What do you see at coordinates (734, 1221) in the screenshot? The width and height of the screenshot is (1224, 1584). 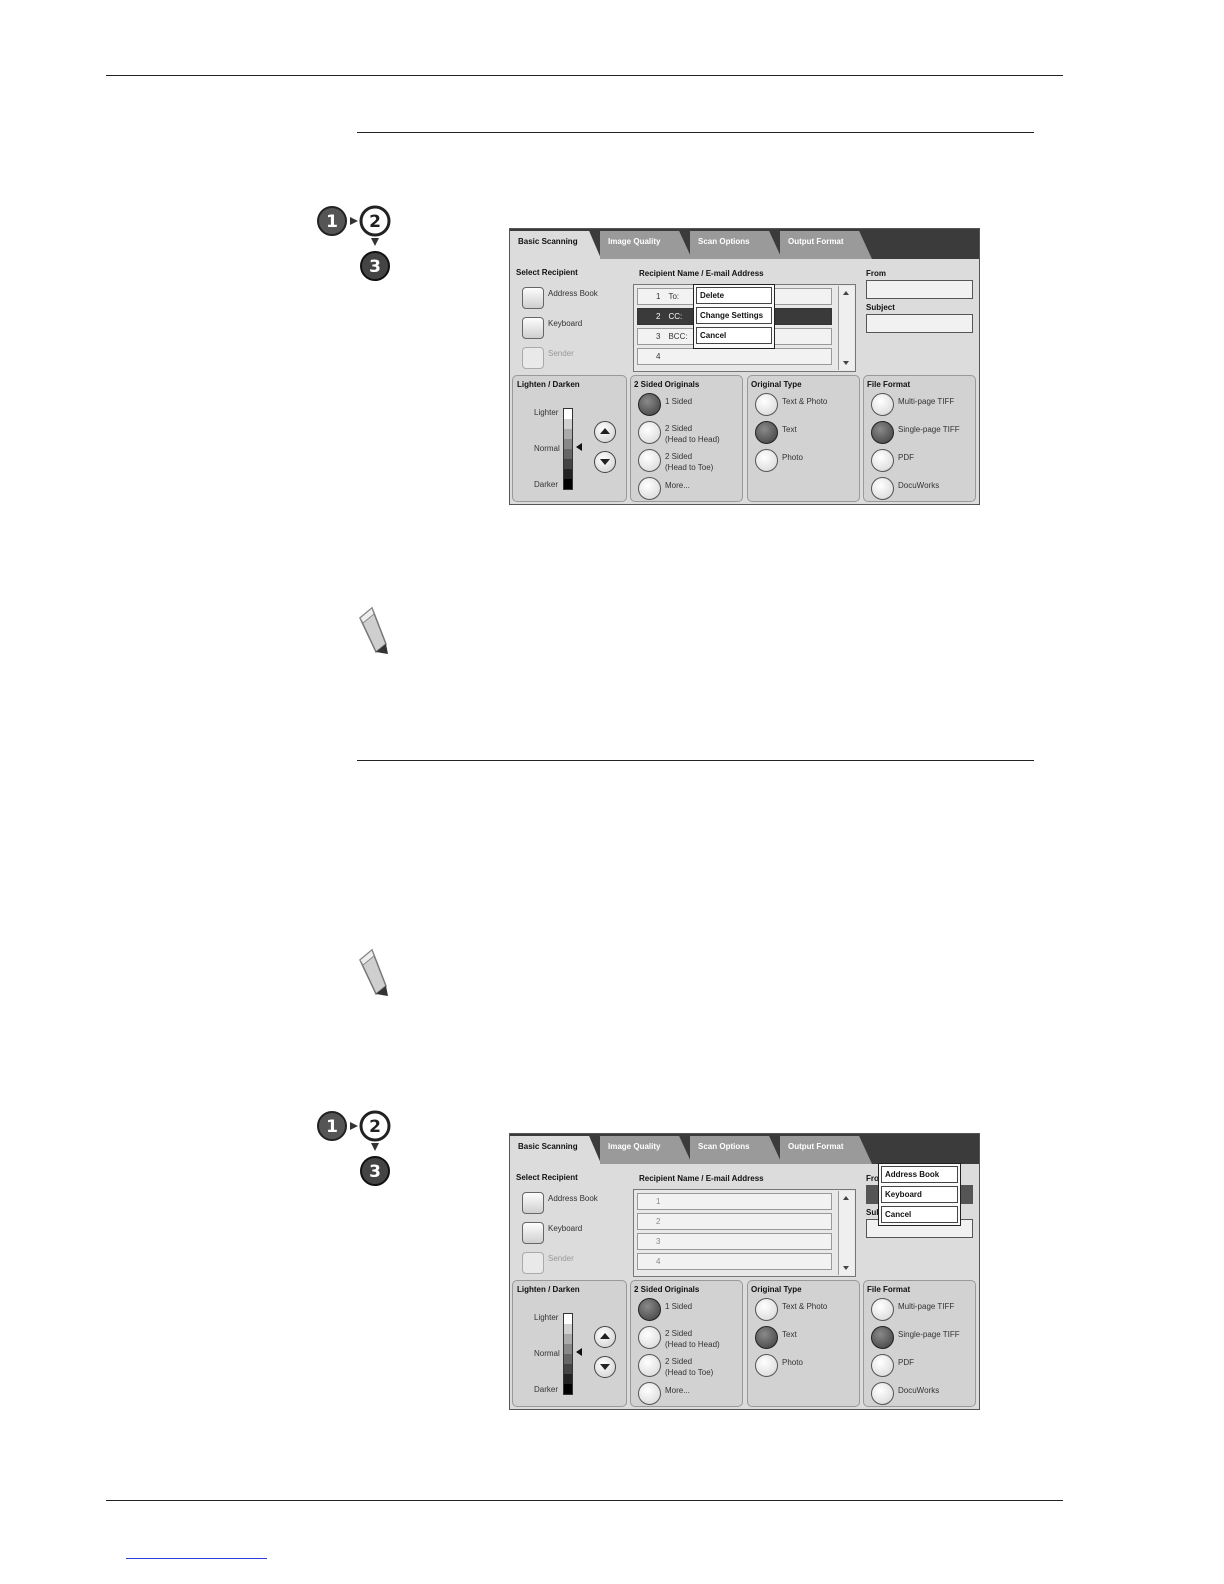 I see `recipient-row: 2` at bounding box center [734, 1221].